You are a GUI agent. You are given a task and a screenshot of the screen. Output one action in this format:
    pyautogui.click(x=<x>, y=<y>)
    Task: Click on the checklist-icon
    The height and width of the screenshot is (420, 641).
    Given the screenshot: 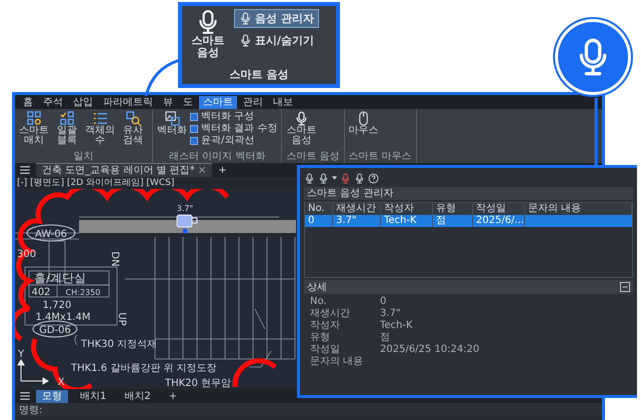 What is the action you would take?
    pyautogui.click(x=67, y=118)
    